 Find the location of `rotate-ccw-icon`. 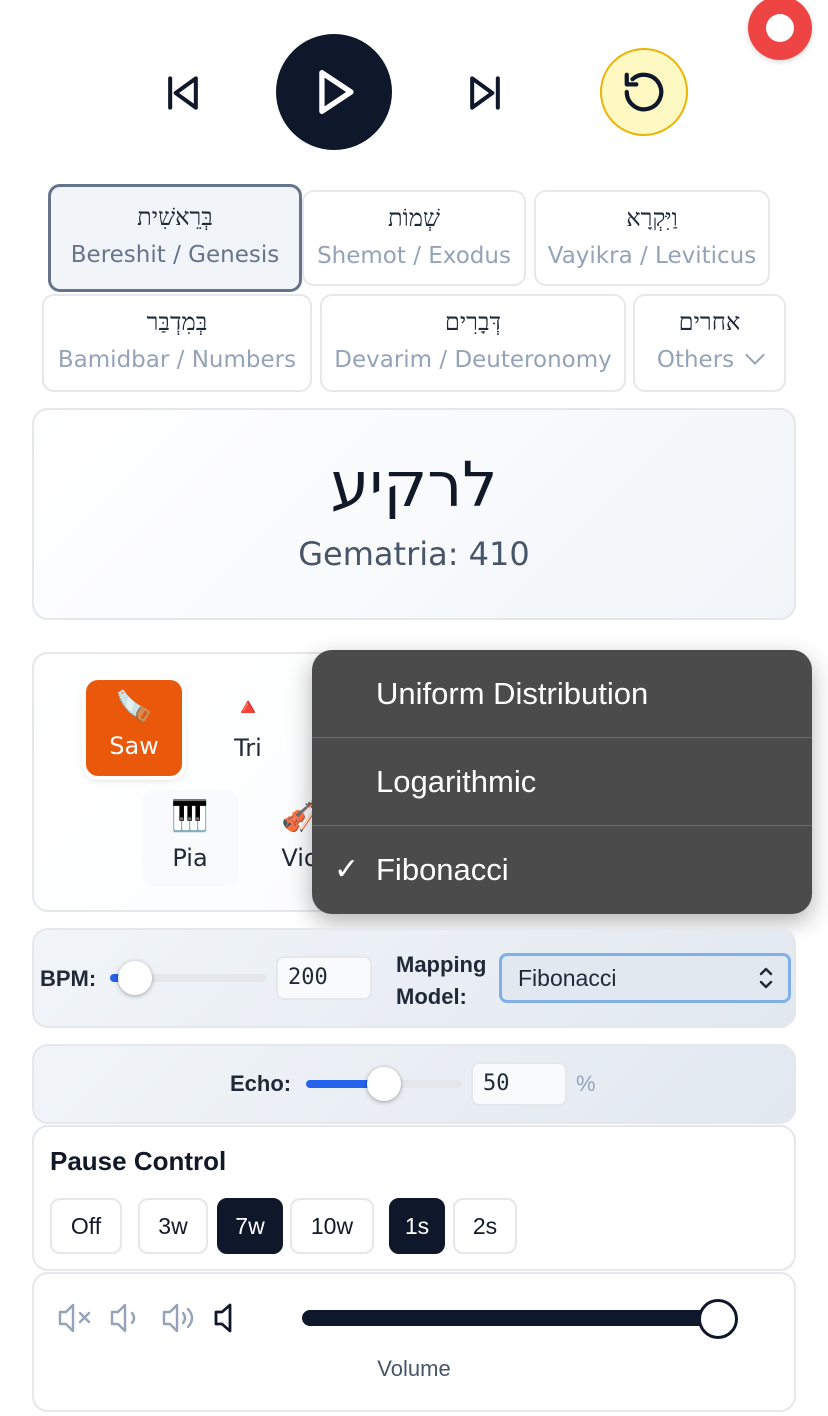

rotate-ccw-icon is located at coordinates (644, 92).